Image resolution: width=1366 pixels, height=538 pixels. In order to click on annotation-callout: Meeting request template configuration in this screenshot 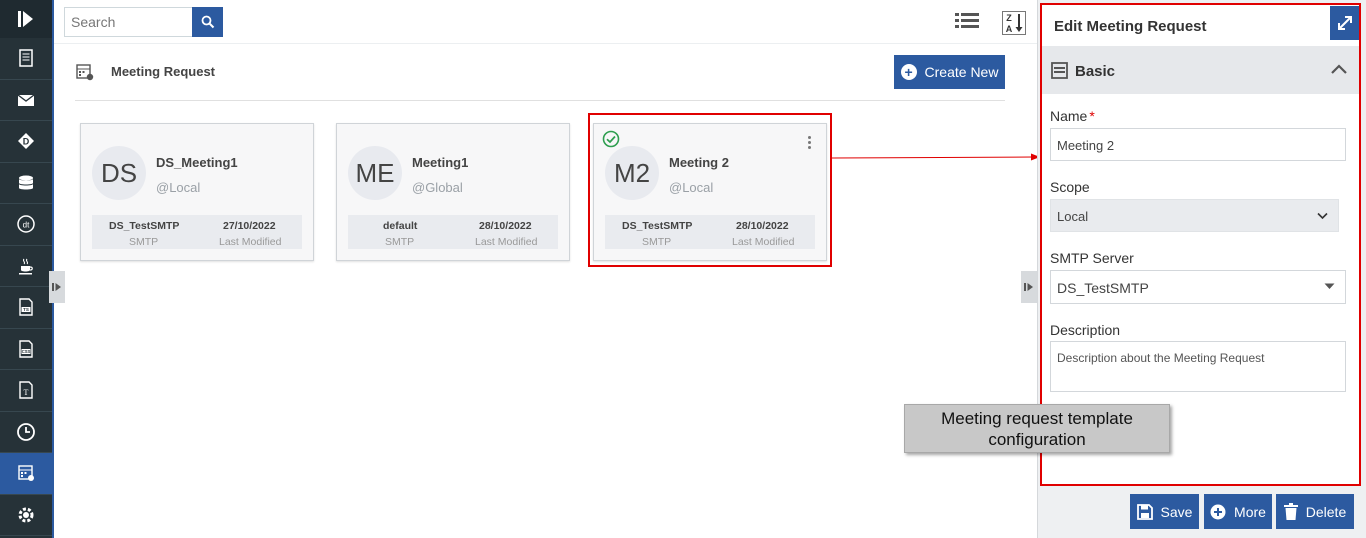, I will do `click(1037, 428)`.